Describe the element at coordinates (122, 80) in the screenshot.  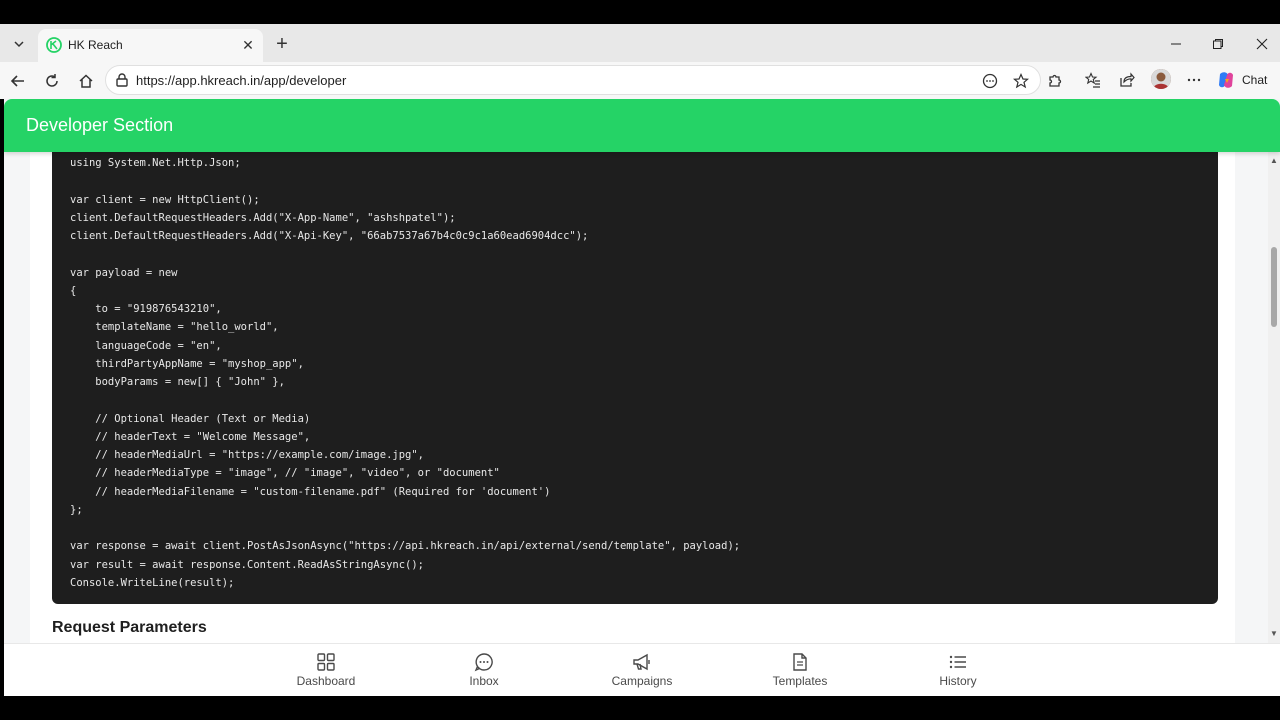
I see `site-info-icon` at that location.